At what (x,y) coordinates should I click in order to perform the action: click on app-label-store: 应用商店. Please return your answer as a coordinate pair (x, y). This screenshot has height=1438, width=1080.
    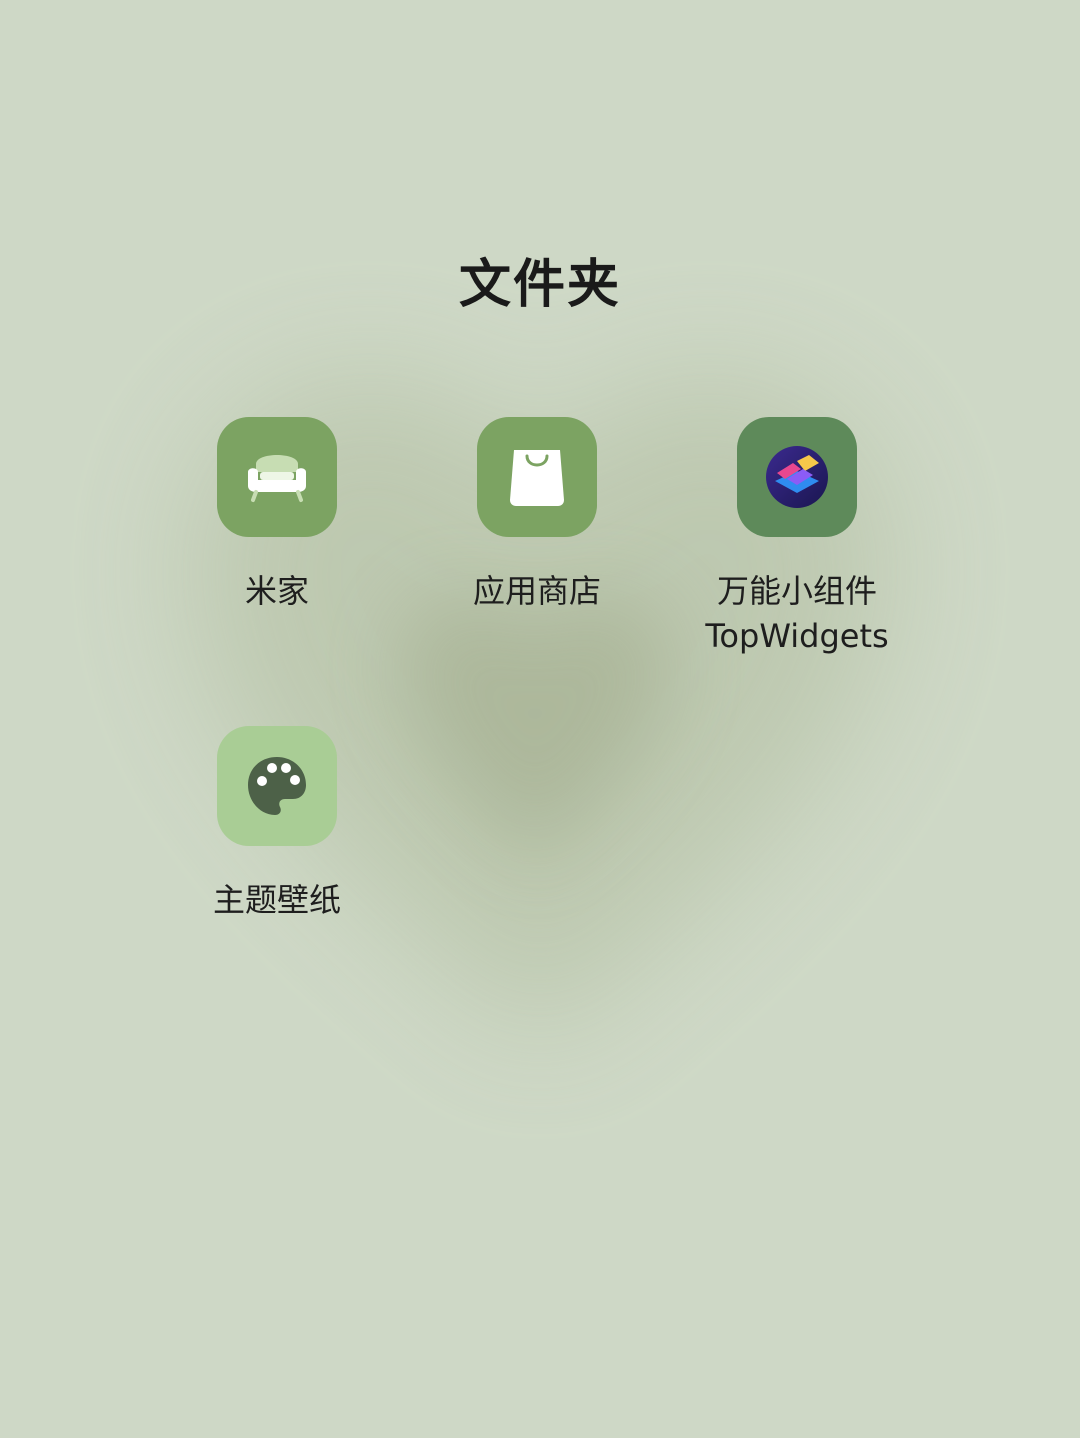
    Looking at the image, I should click on (536, 591).